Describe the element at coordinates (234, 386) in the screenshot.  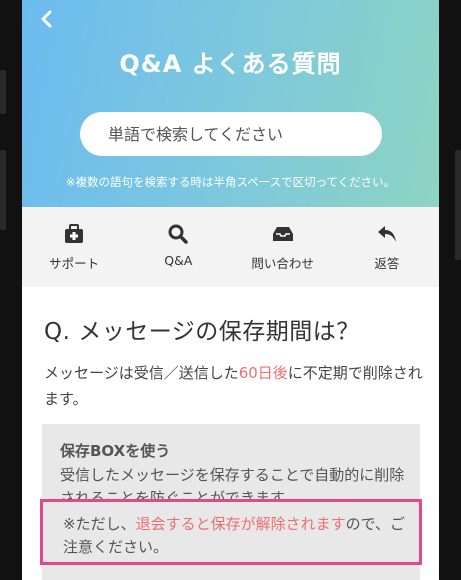
I see `answer-text: メッセージは受信／送信した60日後に不定期で削除されます。` at that location.